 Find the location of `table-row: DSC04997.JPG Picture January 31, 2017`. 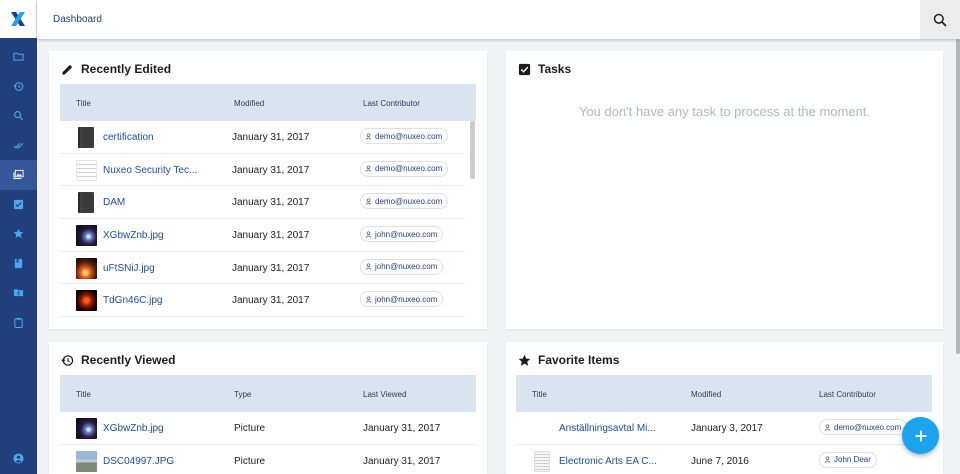

table-row: DSC04997.JPG Picture January 31, 2017 is located at coordinates (268, 459).